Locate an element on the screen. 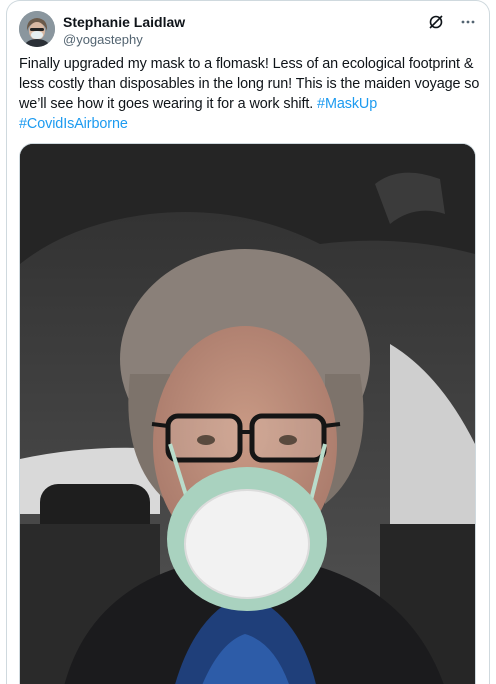  handle: @yogastephy is located at coordinates (124, 40).